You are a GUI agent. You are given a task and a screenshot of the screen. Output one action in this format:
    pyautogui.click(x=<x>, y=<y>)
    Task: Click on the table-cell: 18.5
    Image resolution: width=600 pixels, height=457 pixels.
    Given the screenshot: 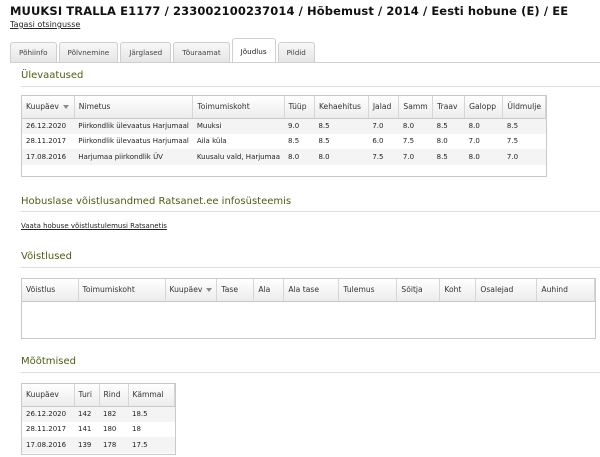 What is the action you would take?
    pyautogui.click(x=151, y=414)
    